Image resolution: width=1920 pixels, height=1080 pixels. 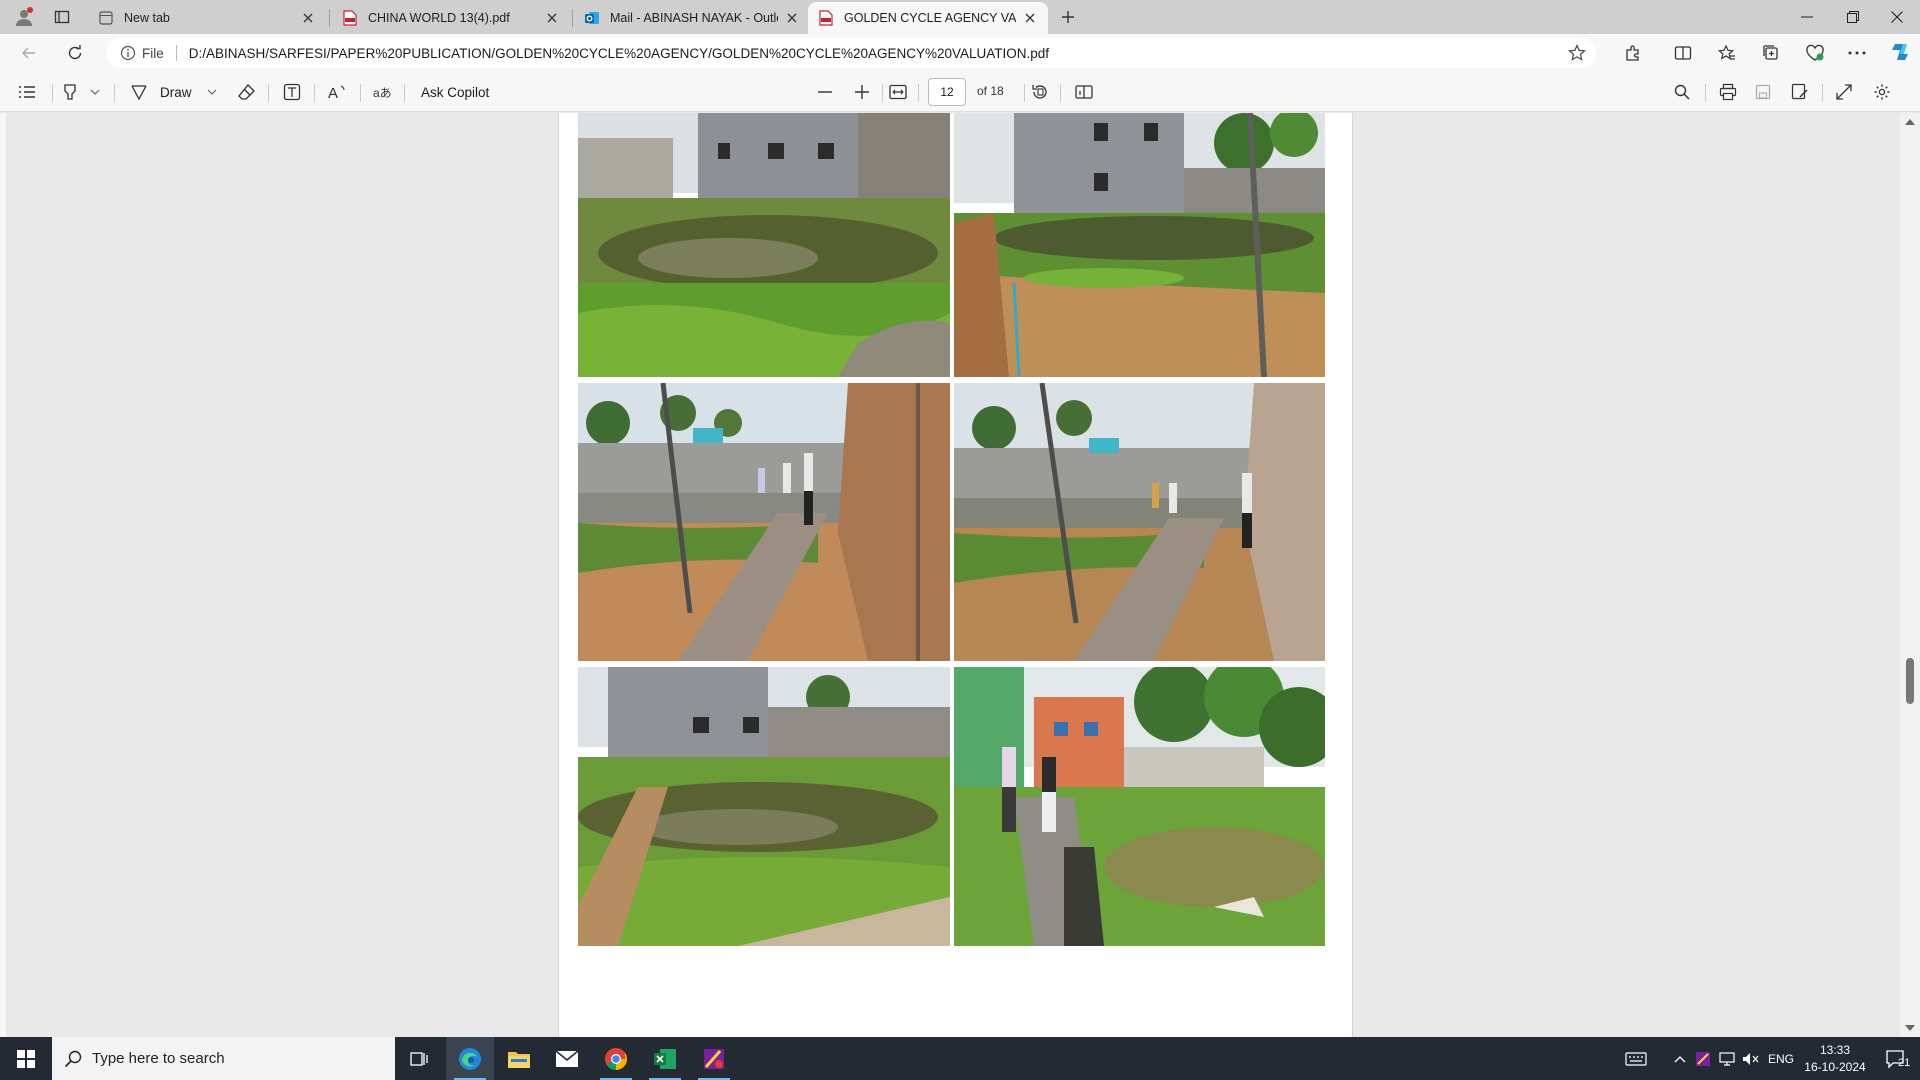 What do you see at coordinates (1633, 53) in the screenshot?
I see `extensions-icon` at bounding box center [1633, 53].